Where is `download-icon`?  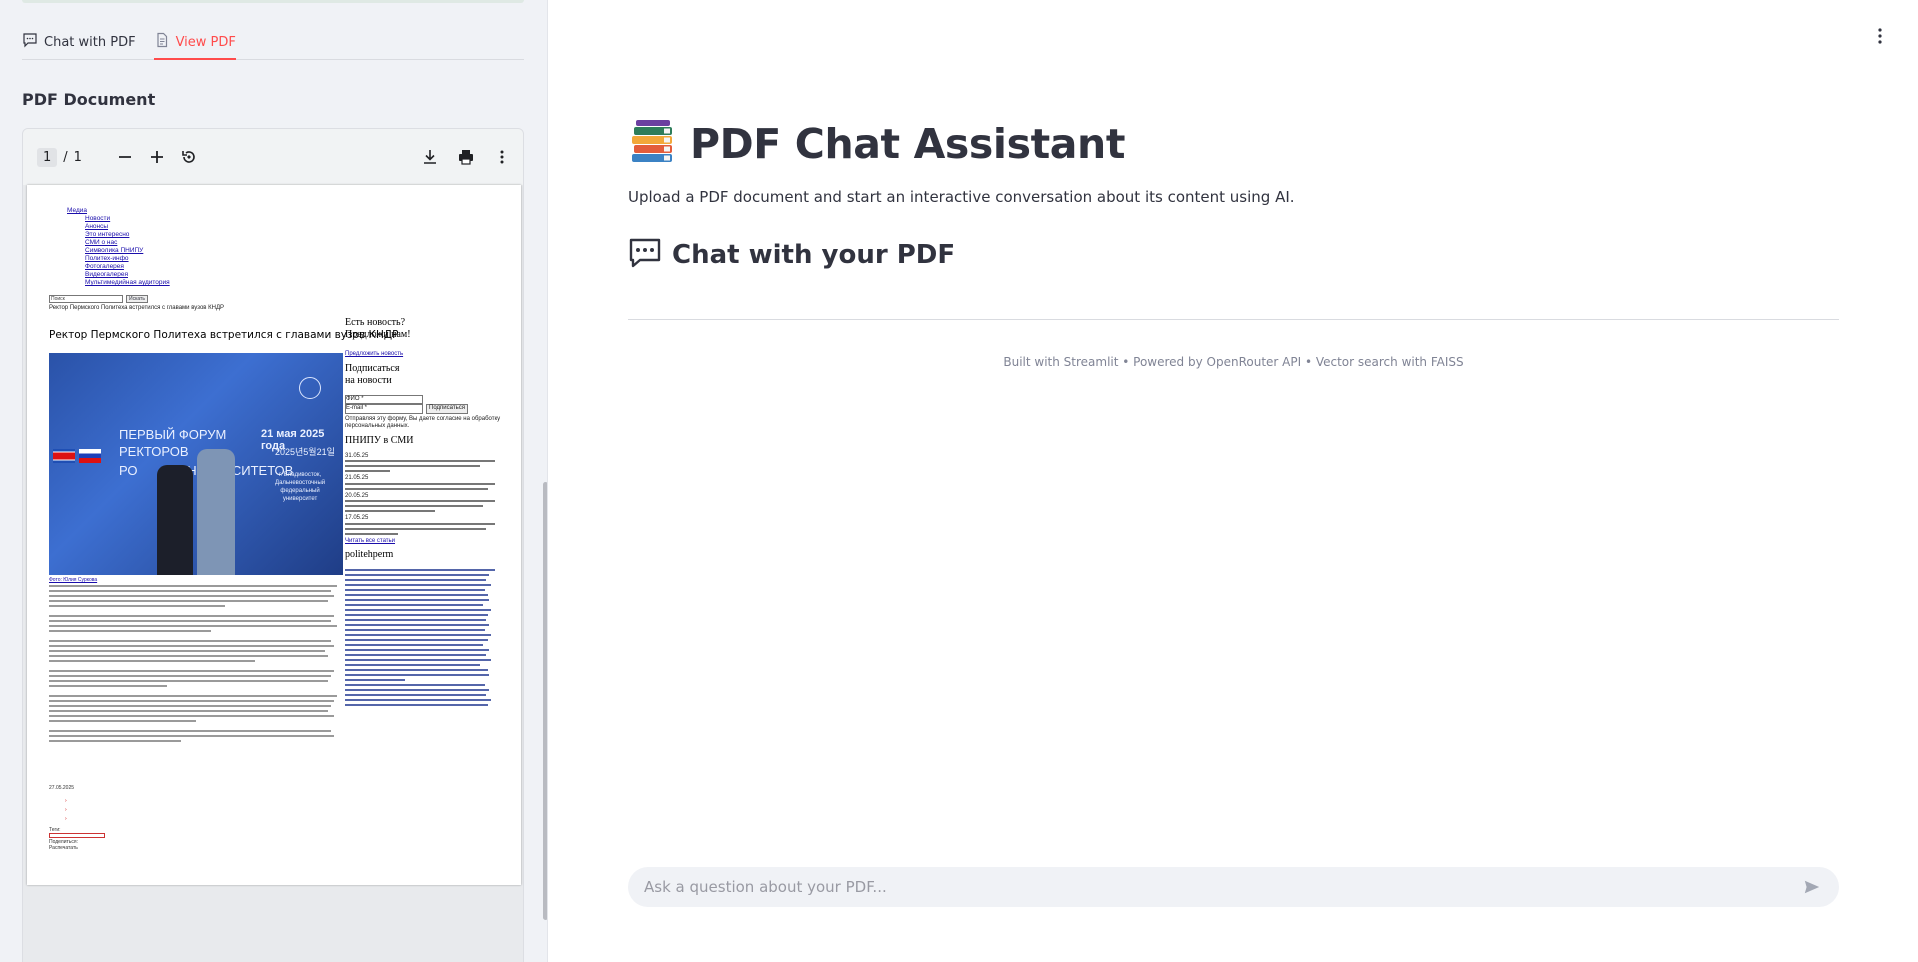
download-icon is located at coordinates (430, 157).